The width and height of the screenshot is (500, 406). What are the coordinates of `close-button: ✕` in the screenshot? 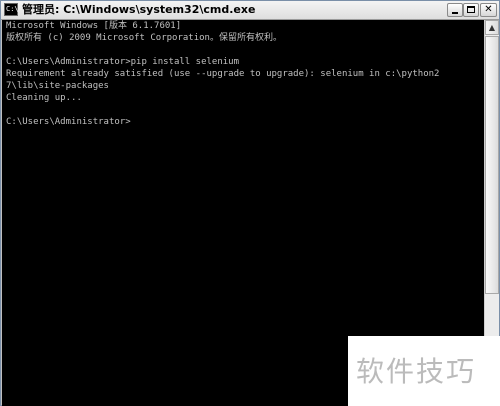 It's located at (488, 10).